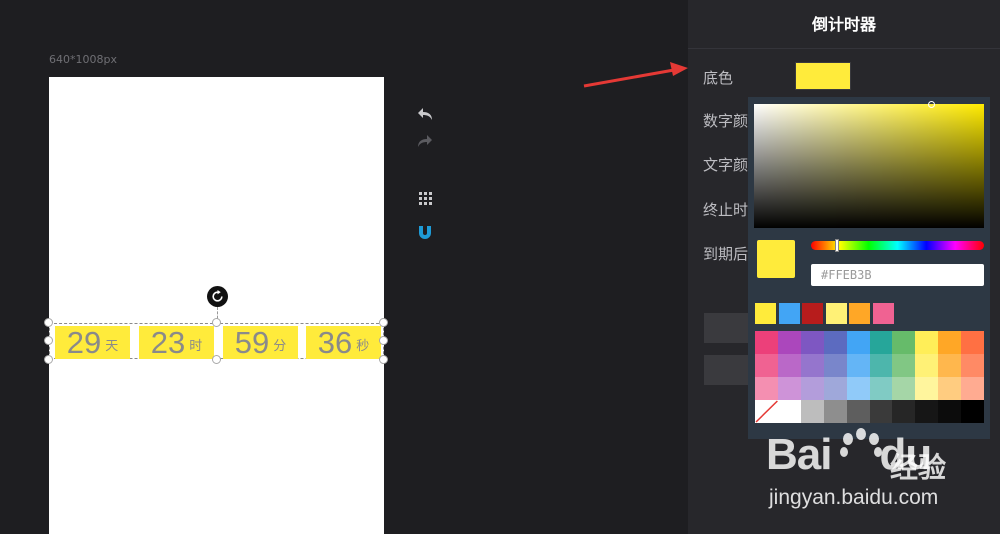 This screenshot has height=534, width=1000. Describe the element at coordinates (48, 322) in the screenshot. I see `resize-handle-top-left` at that location.